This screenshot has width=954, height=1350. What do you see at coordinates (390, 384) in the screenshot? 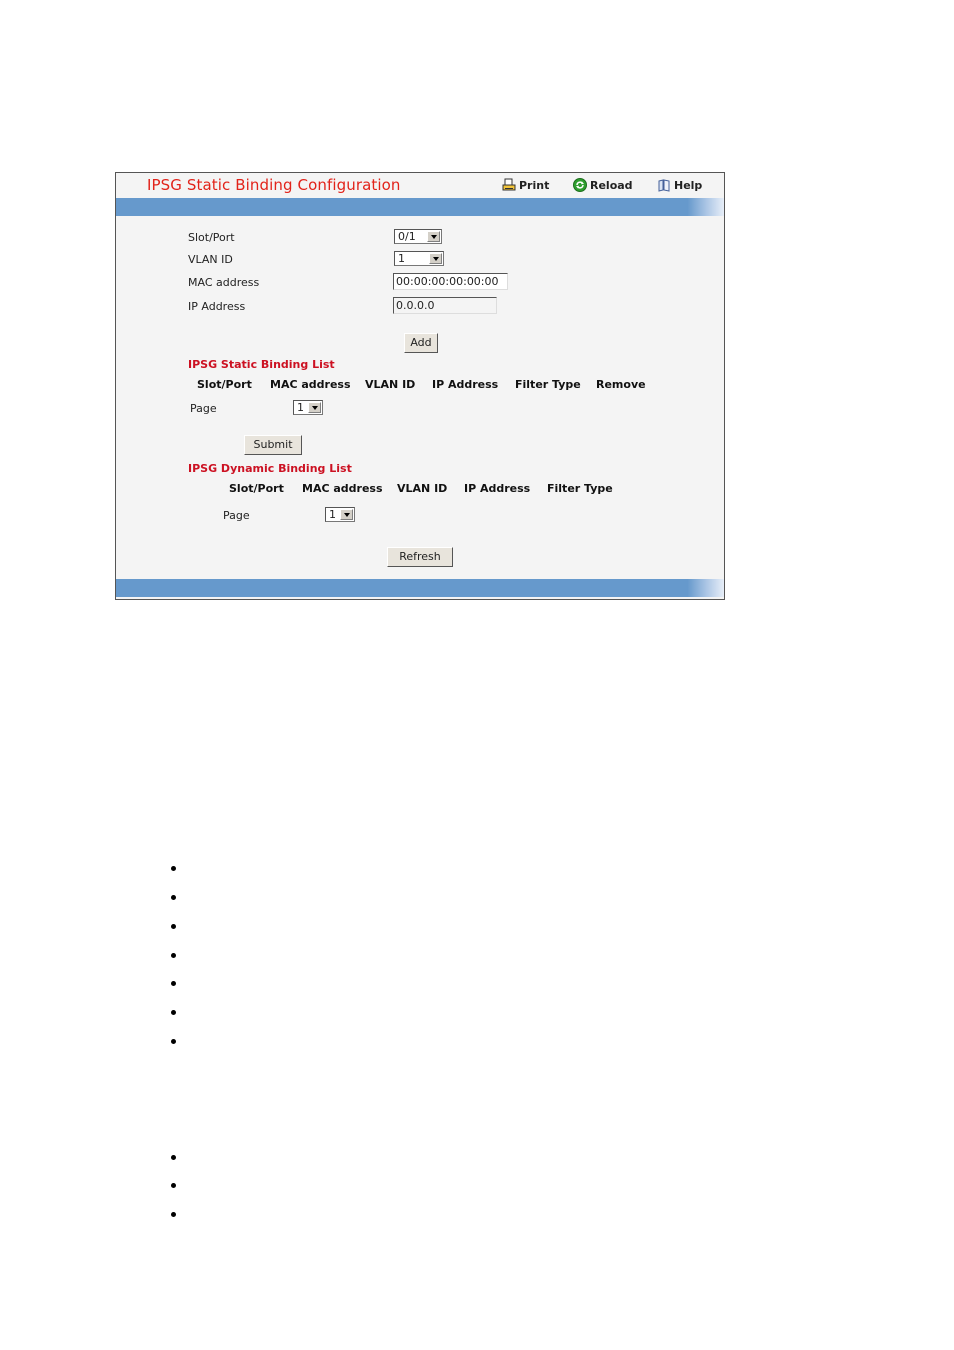
I see `static-col-vlan-id: VLAN ID` at bounding box center [390, 384].